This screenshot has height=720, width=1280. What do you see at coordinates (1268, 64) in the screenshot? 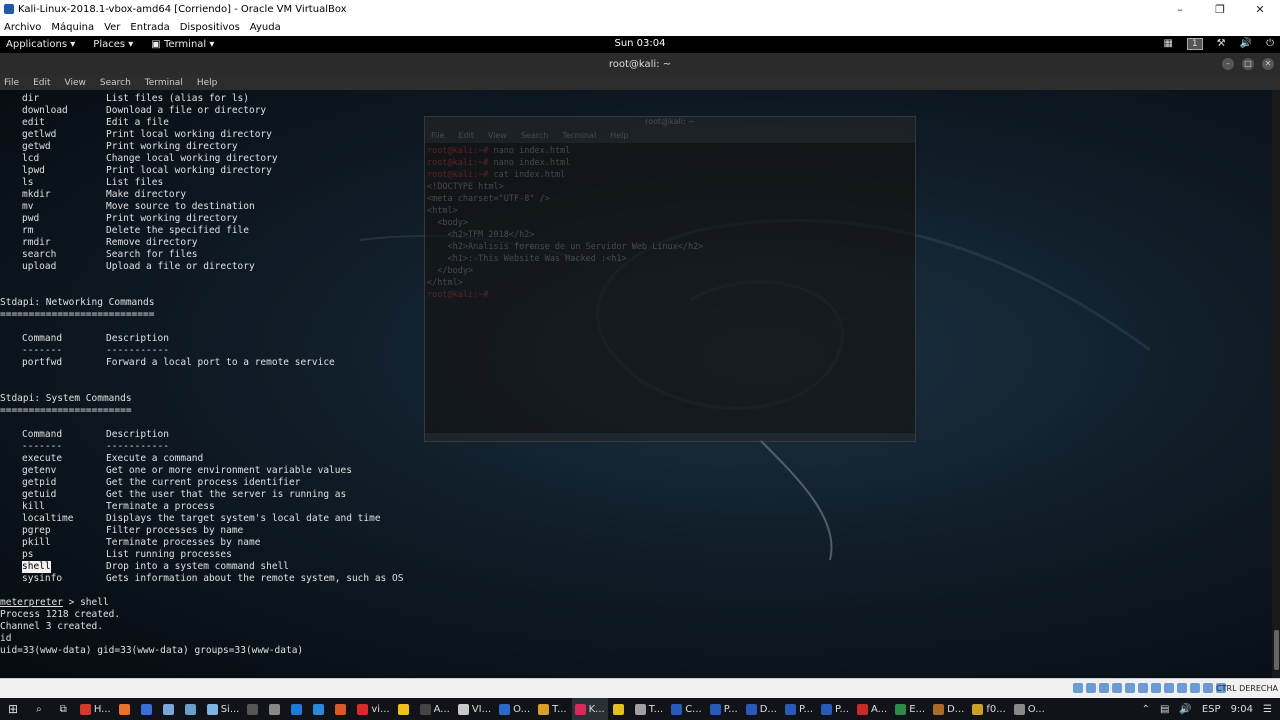
I see `terminal-close-button: ✕` at bounding box center [1268, 64].